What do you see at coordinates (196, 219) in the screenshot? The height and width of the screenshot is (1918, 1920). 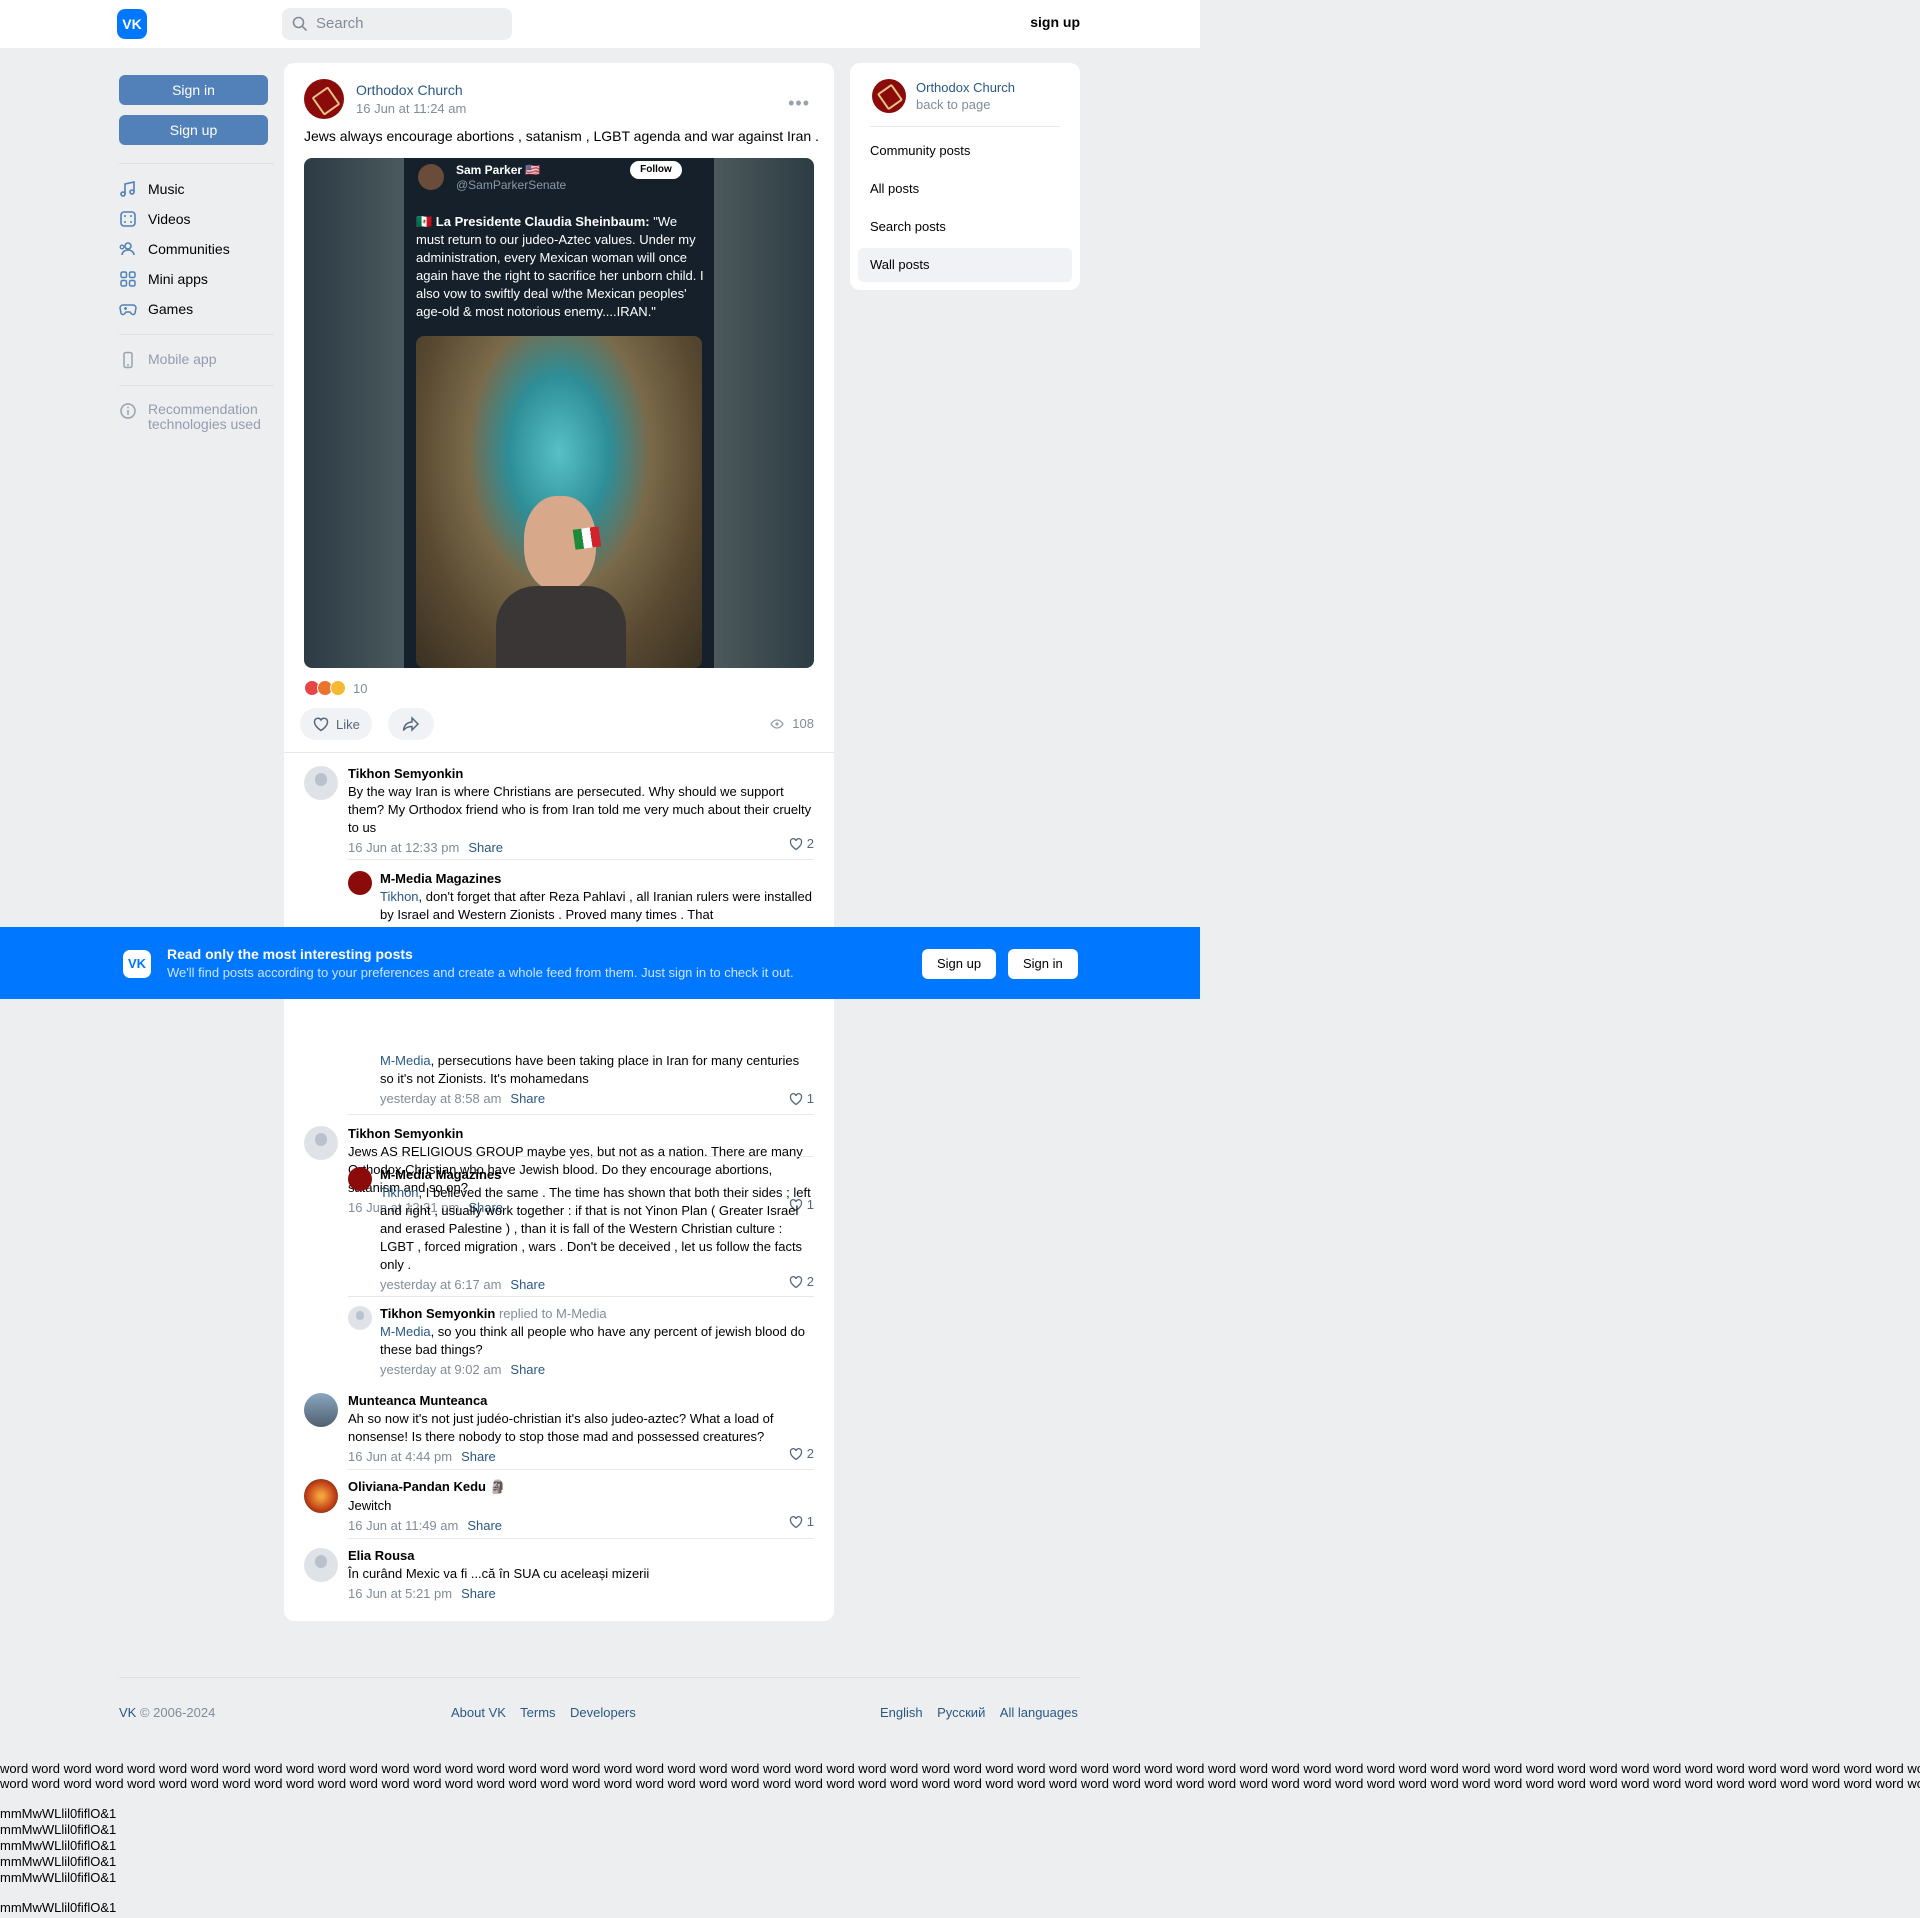 I see `nav-item-videos: Videos` at bounding box center [196, 219].